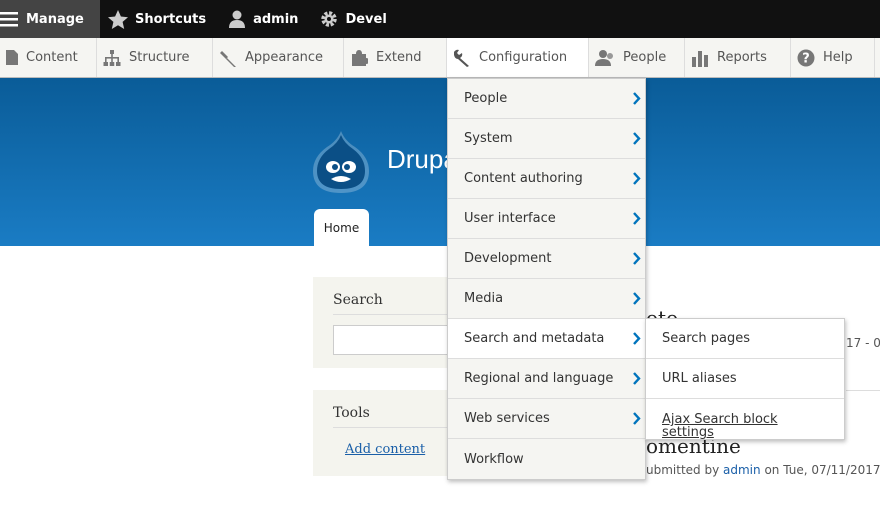 Image resolution: width=880 pixels, height=510 pixels. I want to click on menu-item-media: Media, so click(546, 299).